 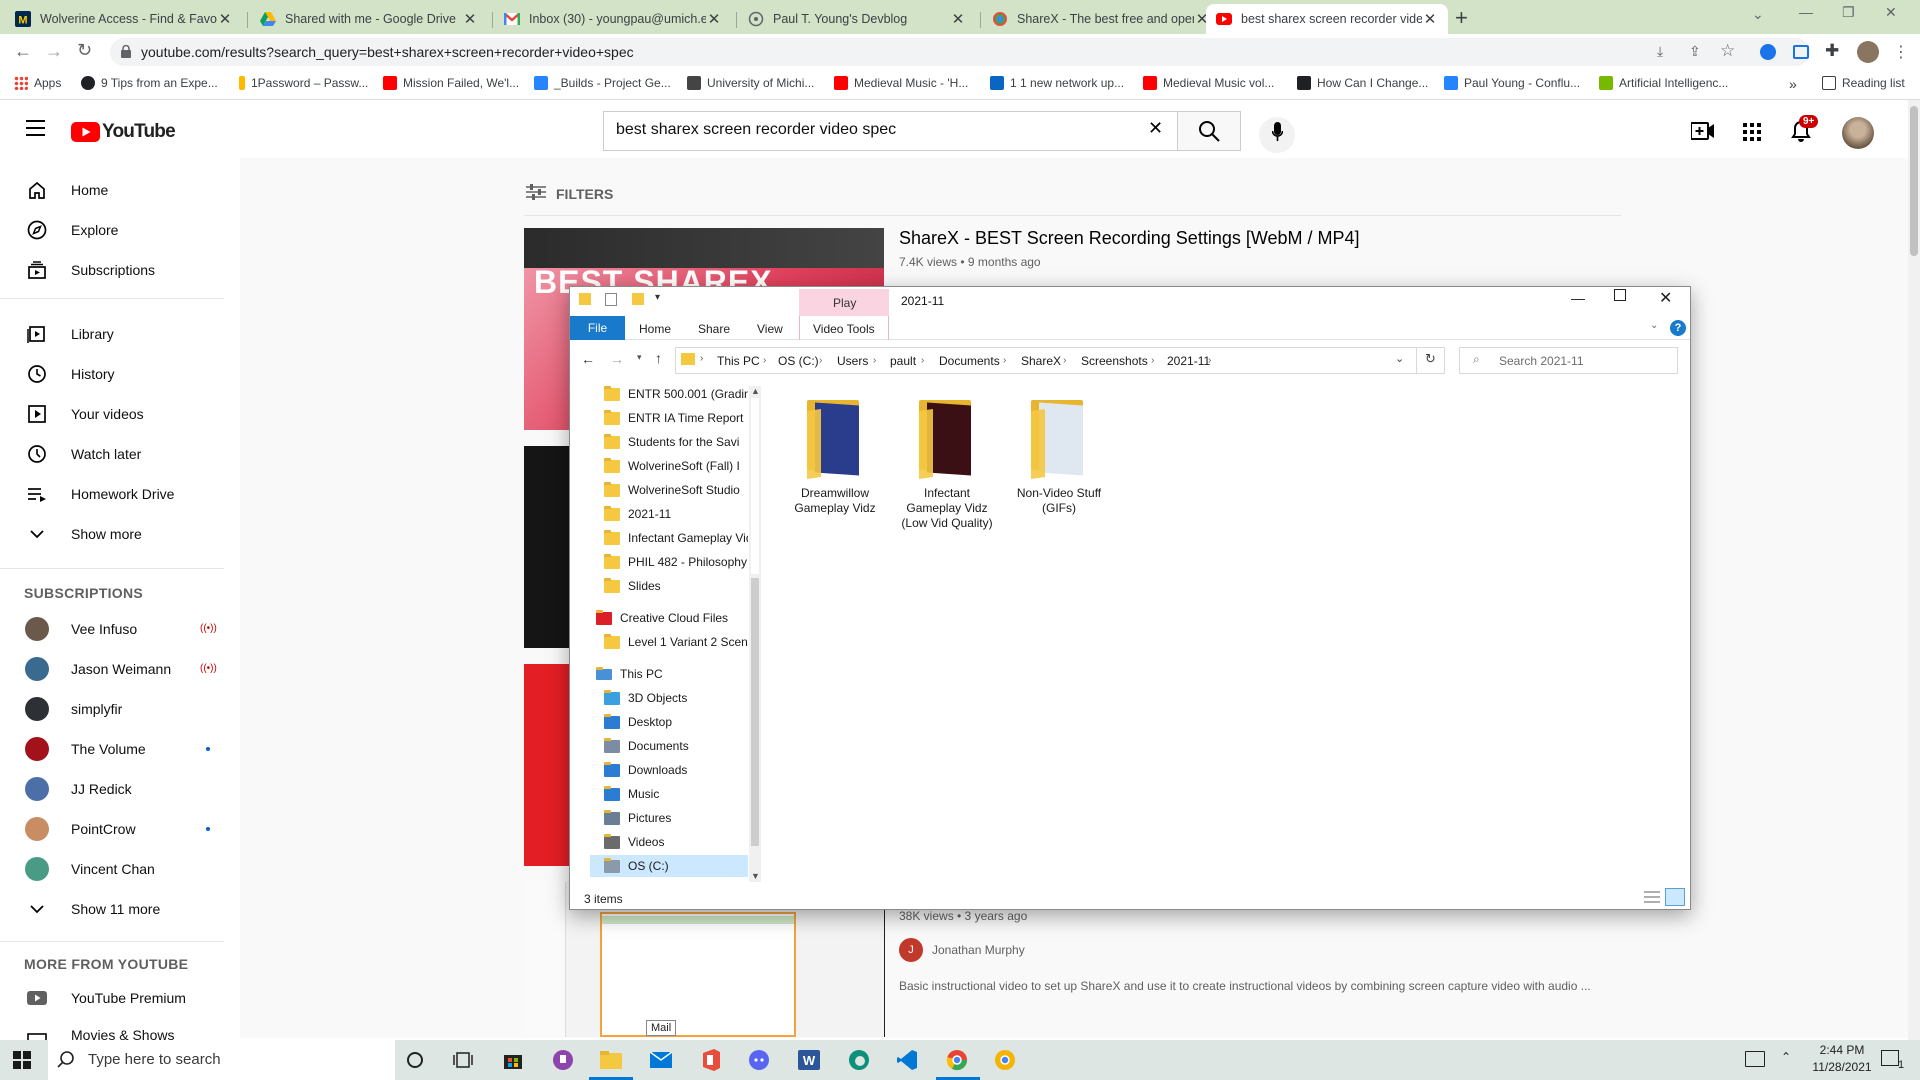 What do you see at coordinates (1793, 84) in the screenshot?
I see `bookmarks-overflow-icon: »` at bounding box center [1793, 84].